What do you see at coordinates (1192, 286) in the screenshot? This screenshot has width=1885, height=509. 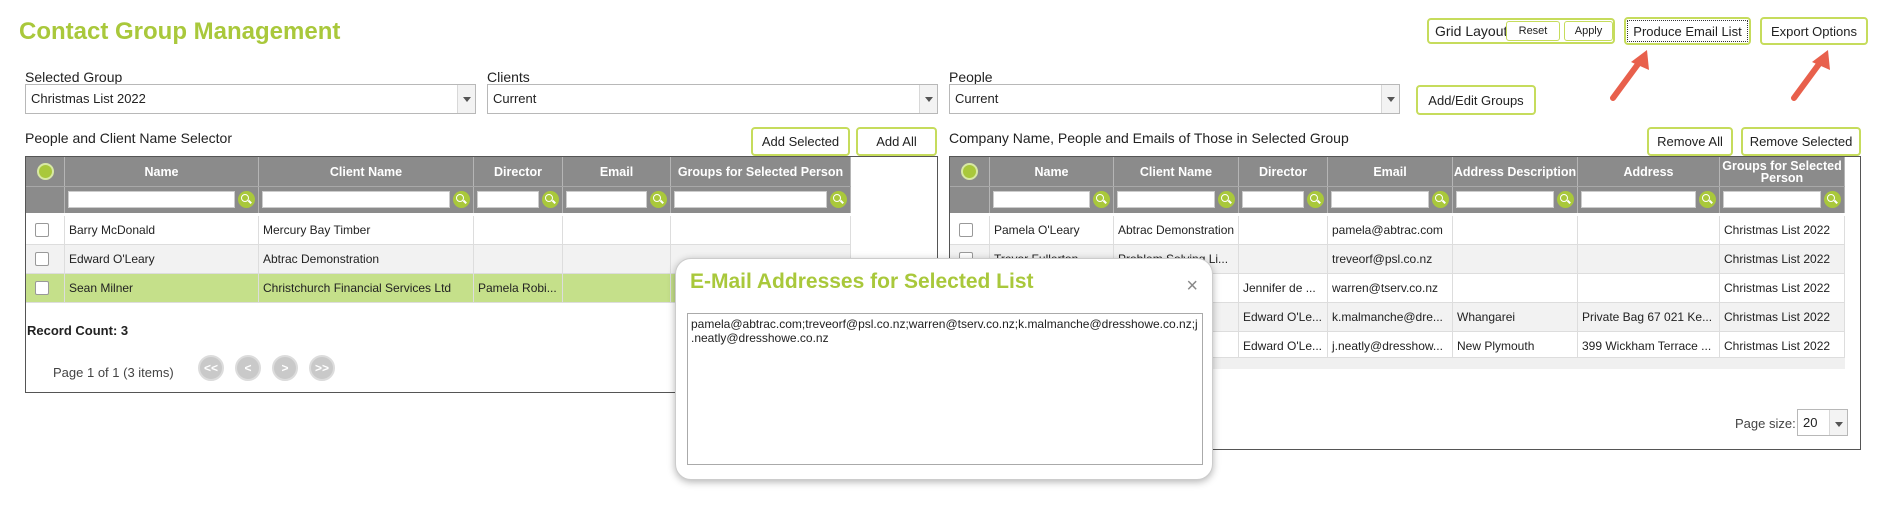 I see `close-icon: ×` at bounding box center [1192, 286].